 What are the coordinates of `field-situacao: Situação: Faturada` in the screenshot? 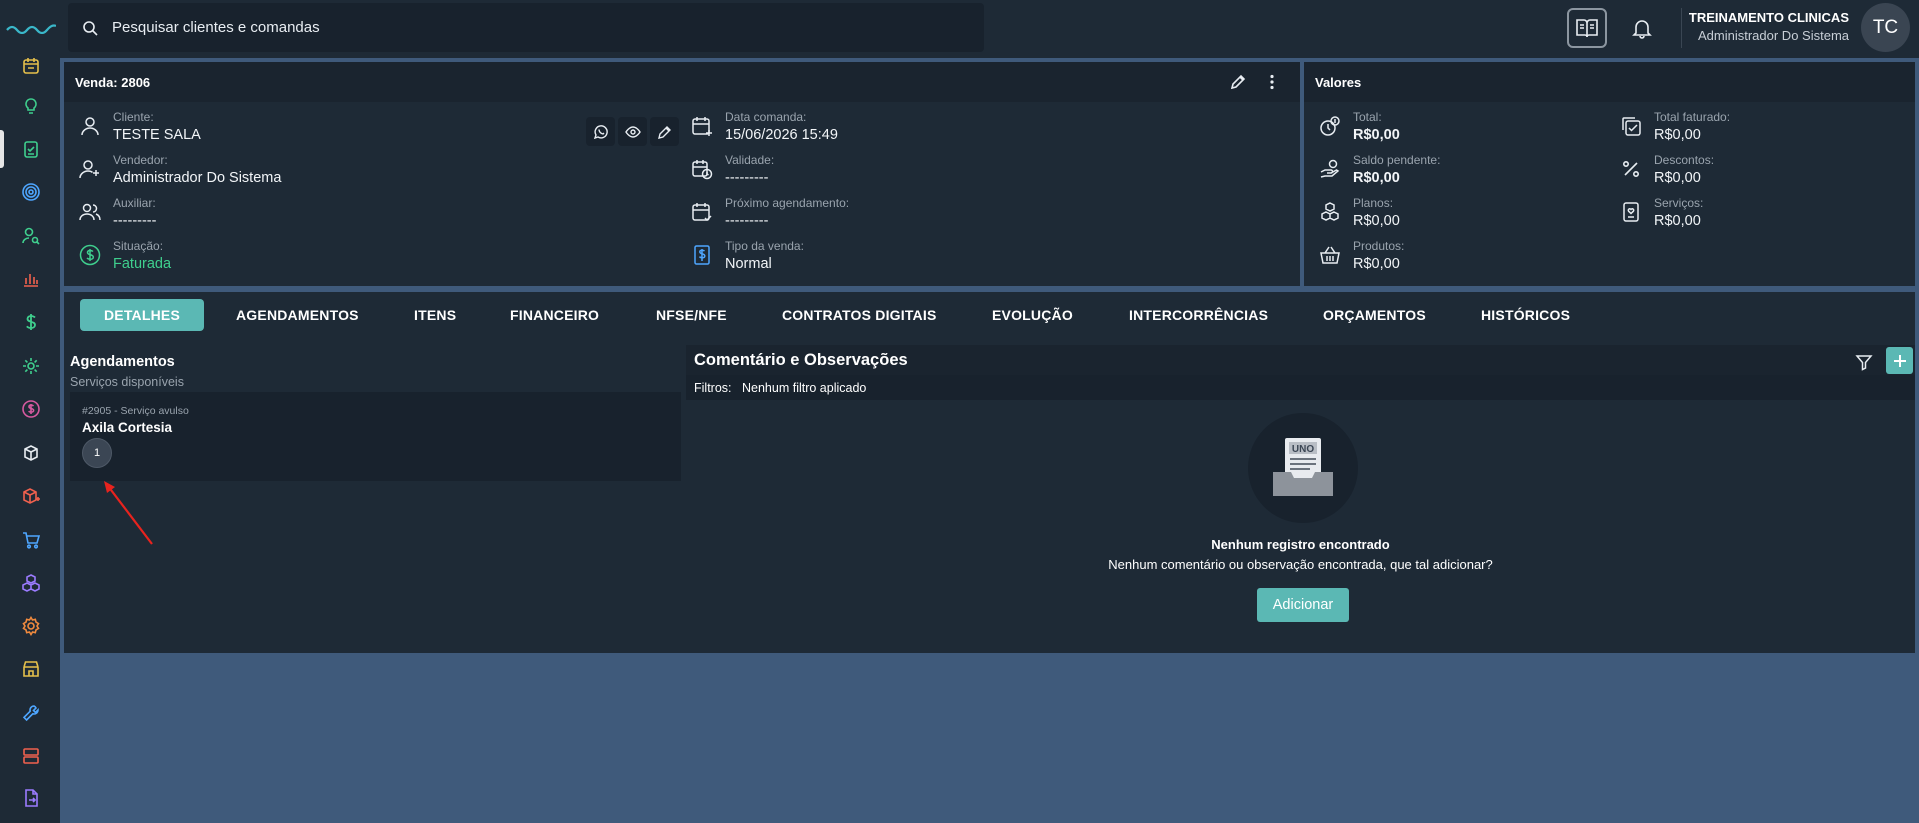 It's located at (277, 257).